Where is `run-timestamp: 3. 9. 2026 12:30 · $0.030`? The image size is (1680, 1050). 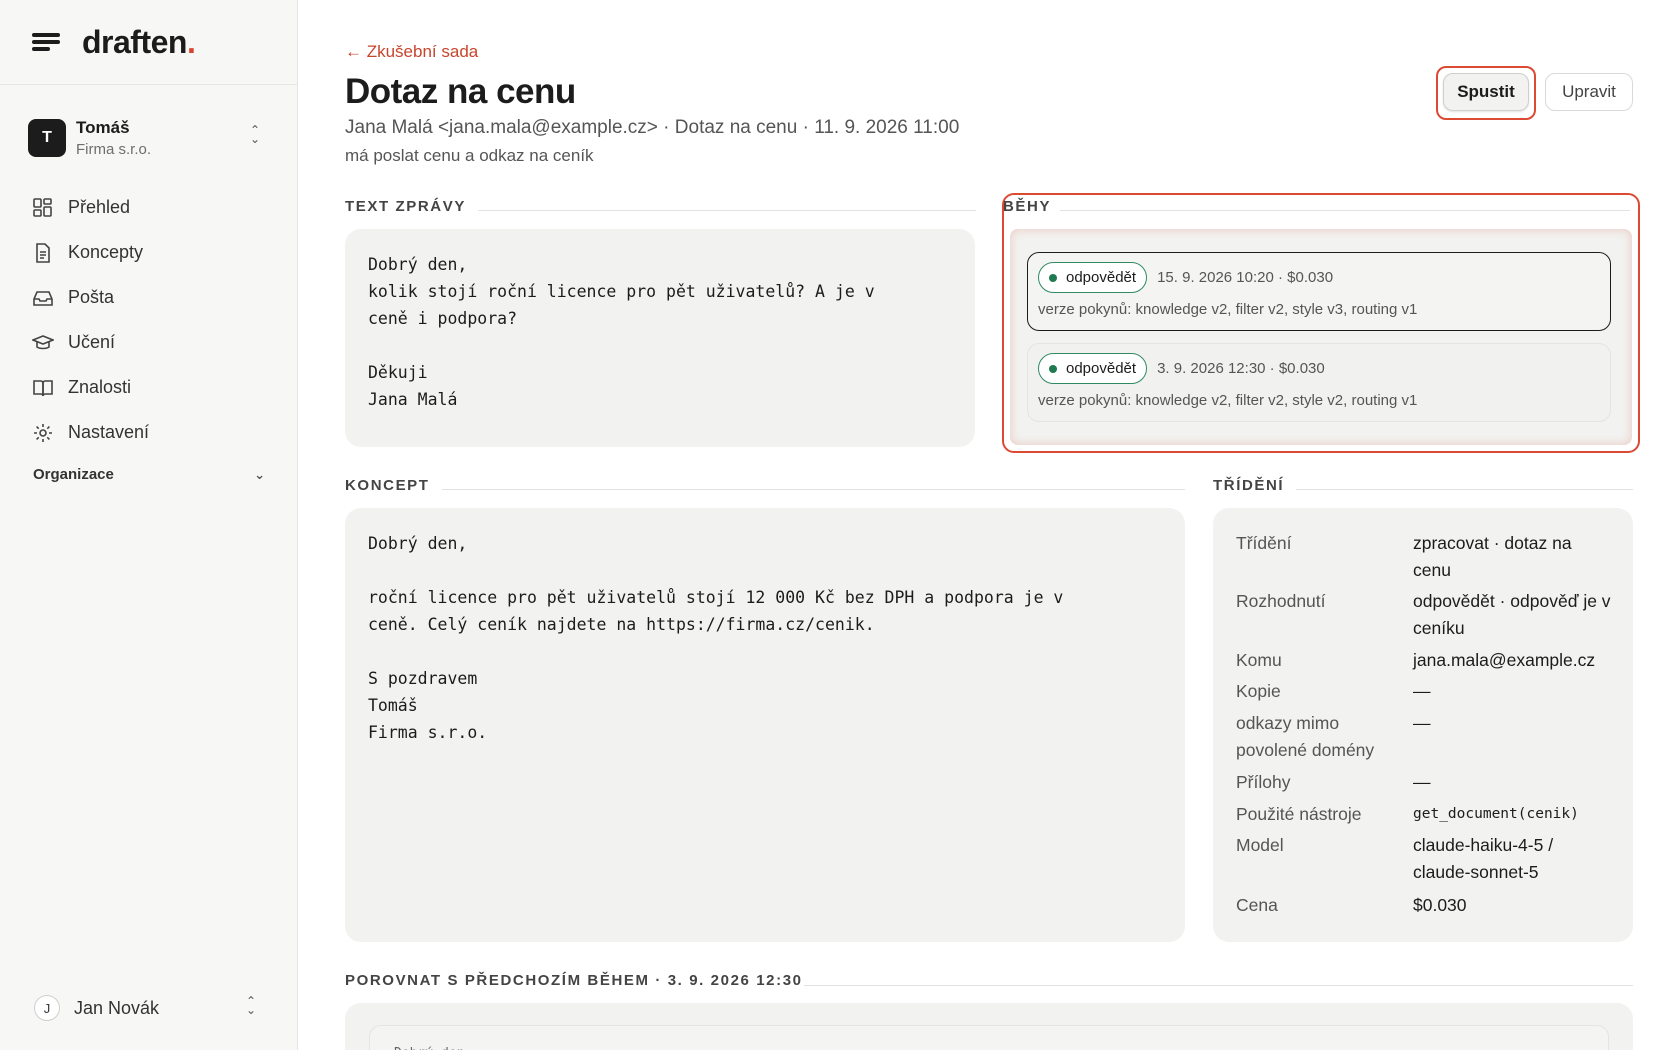 run-timestamp: 3. 9. 2026 12:30 · $0.030 is located at coordinates (1241, 368).